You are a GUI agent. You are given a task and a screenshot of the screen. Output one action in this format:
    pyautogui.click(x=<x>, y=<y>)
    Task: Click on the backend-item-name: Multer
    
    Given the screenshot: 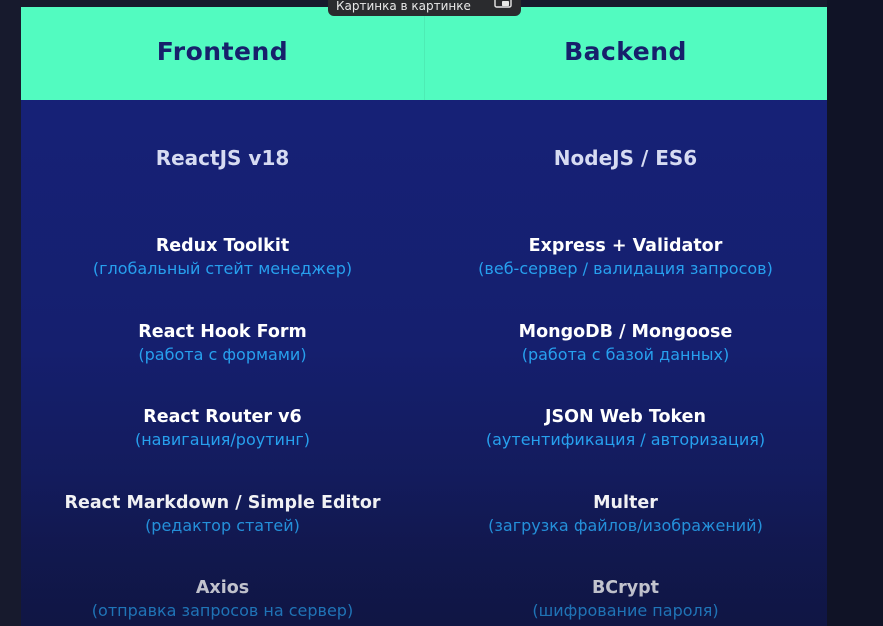 What is the action you would take?
    pyautogui.click(x=625, y=503)
    